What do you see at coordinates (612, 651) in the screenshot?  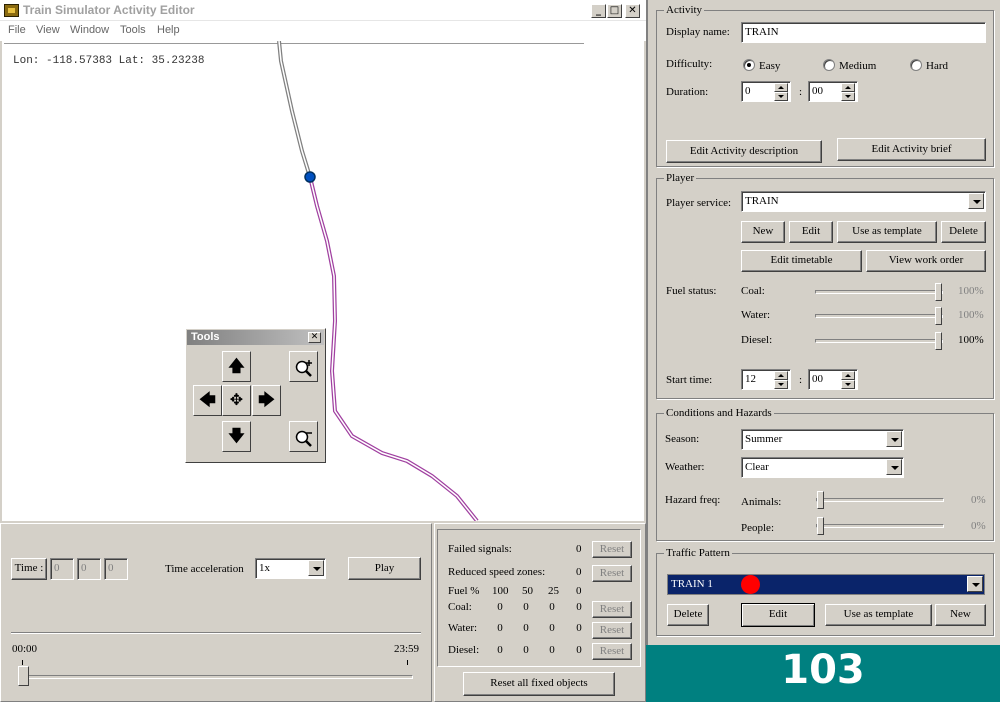 I see `reset-diesel-button: Reset` at bounding box center [612, 651].